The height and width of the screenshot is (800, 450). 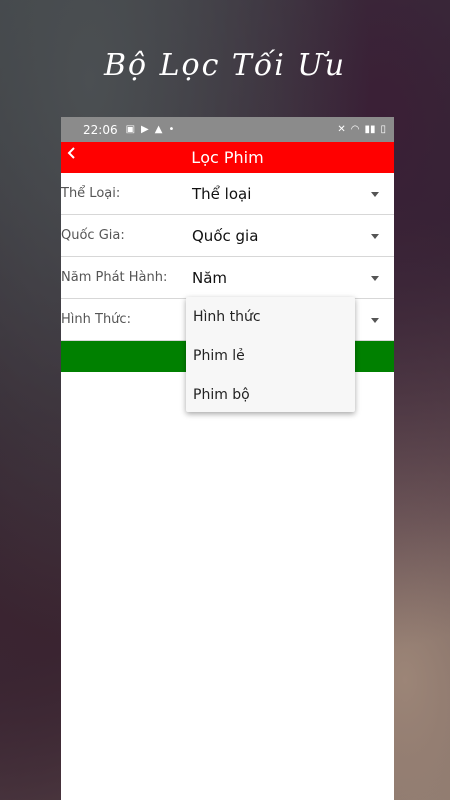 I want to click on format-dropdown-menu: Hình thức Phim lẻ Phim bộ, so click(x=270, y=354).